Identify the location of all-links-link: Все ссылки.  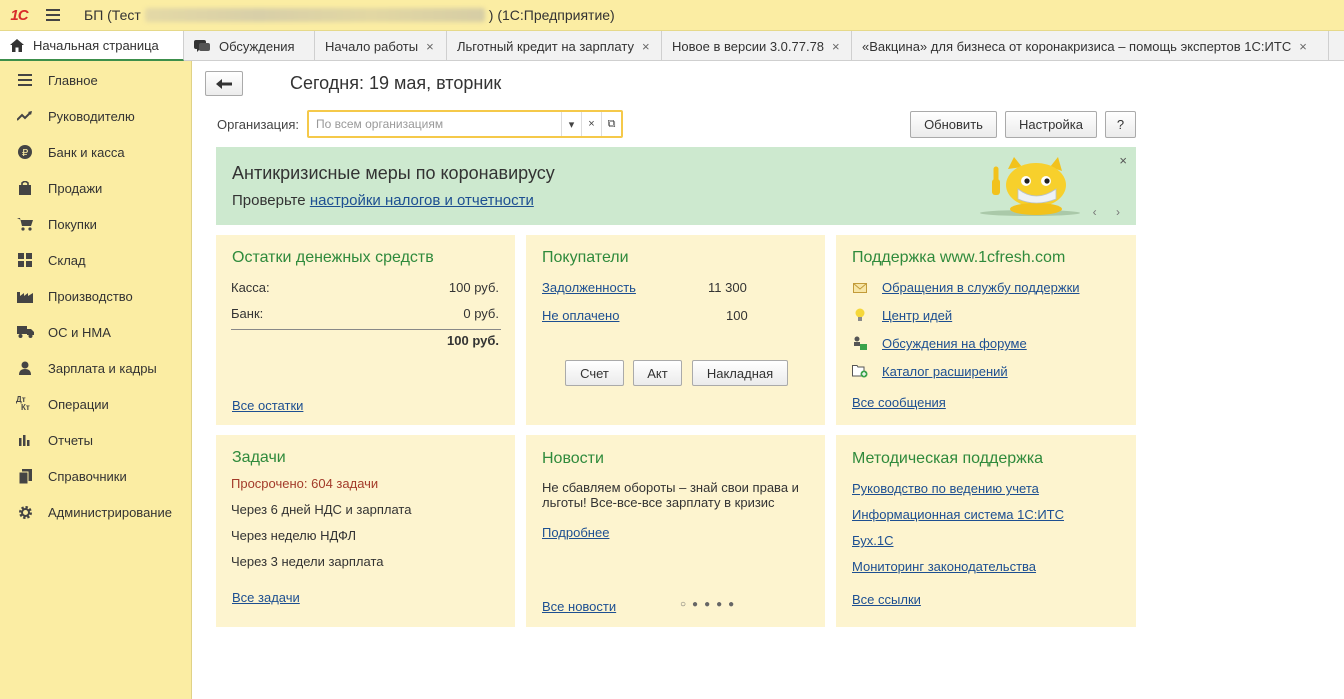
(886, 599).